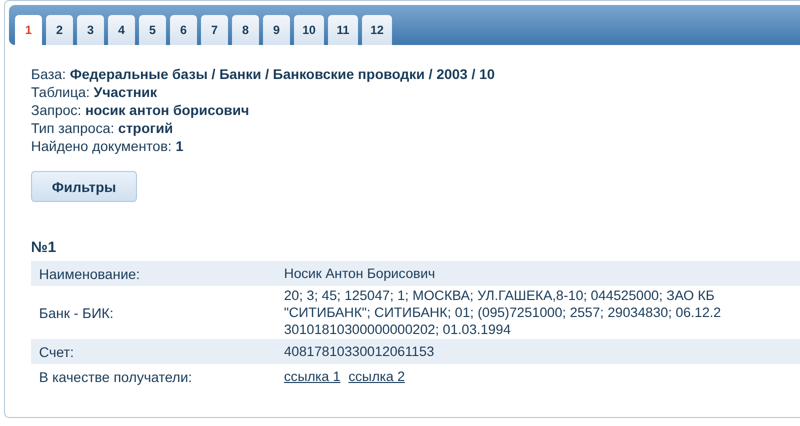 The width and height of the screenshot is (800, 426). What do you see at coordinates (502, 312) in the screenshot?
I see `field-value: "СИТИБАНК"; СИТИБАНК; 01; (095)7251000; 2557; 29034830; 06.12.2` at bounding box center [502, 312].